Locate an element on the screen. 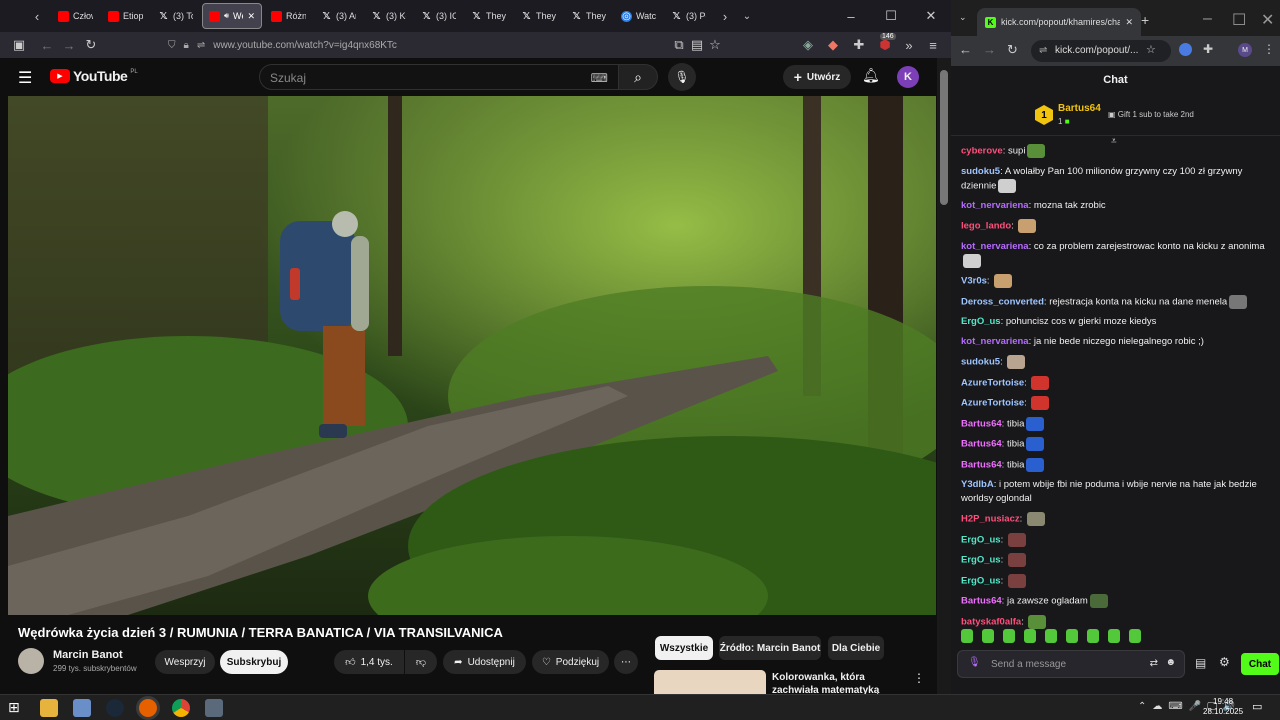 This screenshot has width=1280, height=720. browser-tab: 𝕏 They g is located at coordinates (538, 16).